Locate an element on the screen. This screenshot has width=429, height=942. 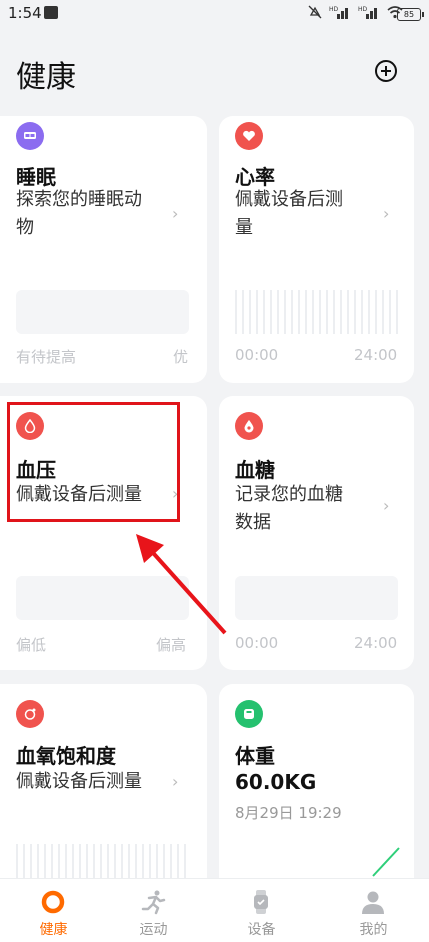
bottom-navigation: 健康 运动 设备 我的 is located at coordinates (214, 910).